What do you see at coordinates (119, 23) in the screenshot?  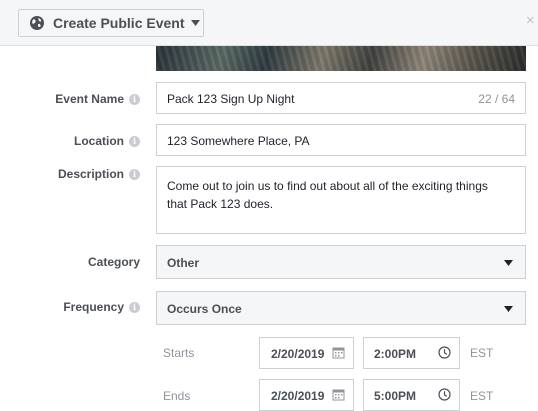 I see `privacy-label: Create Public Event` at bounding box center [119, 23].